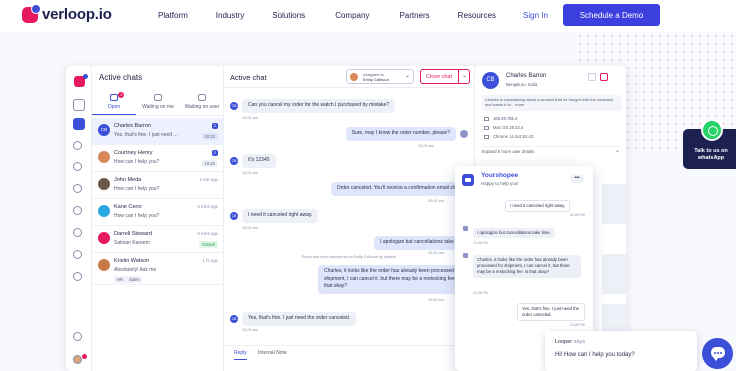 The image size is (736, 371). Describe the element at coordinates (77, 254) in the screenshot. I see `whatsapp-channel-icon` at that location.